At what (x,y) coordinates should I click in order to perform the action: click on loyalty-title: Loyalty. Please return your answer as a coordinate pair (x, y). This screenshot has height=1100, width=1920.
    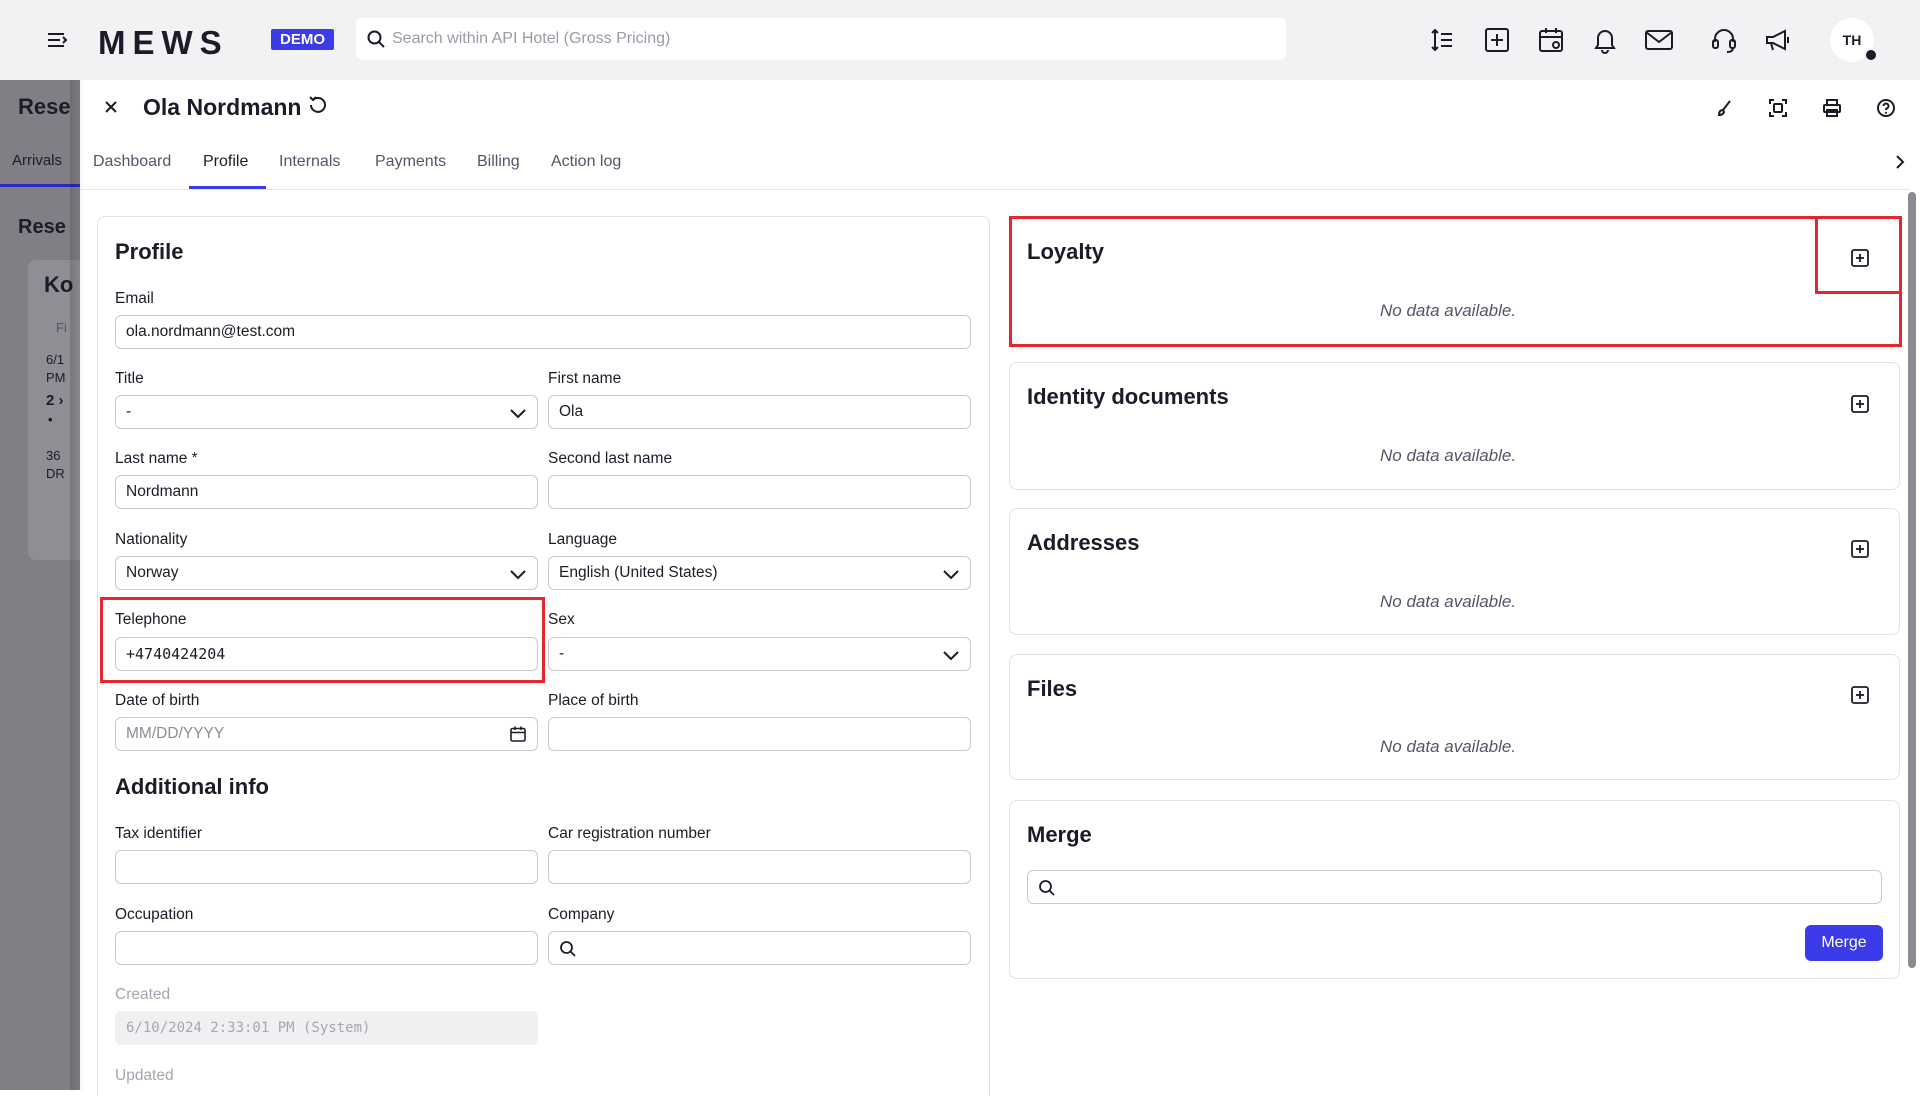
    Looking at the image, I should click on (1066, 251).